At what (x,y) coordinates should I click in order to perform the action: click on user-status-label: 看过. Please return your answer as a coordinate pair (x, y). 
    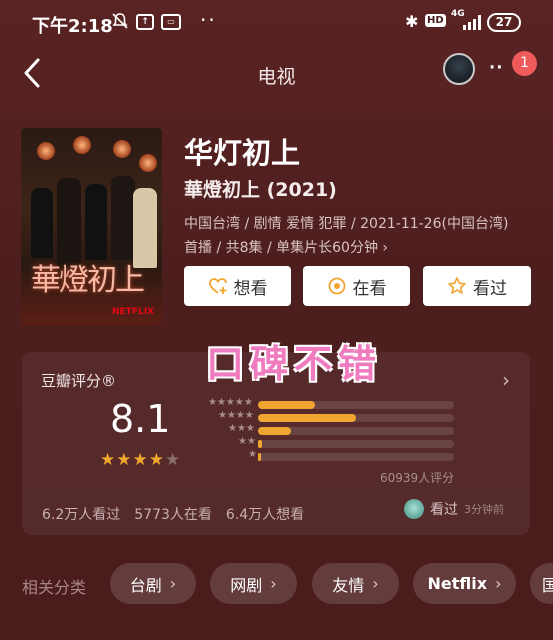
    Looking at the image, I should click on (444, 510).